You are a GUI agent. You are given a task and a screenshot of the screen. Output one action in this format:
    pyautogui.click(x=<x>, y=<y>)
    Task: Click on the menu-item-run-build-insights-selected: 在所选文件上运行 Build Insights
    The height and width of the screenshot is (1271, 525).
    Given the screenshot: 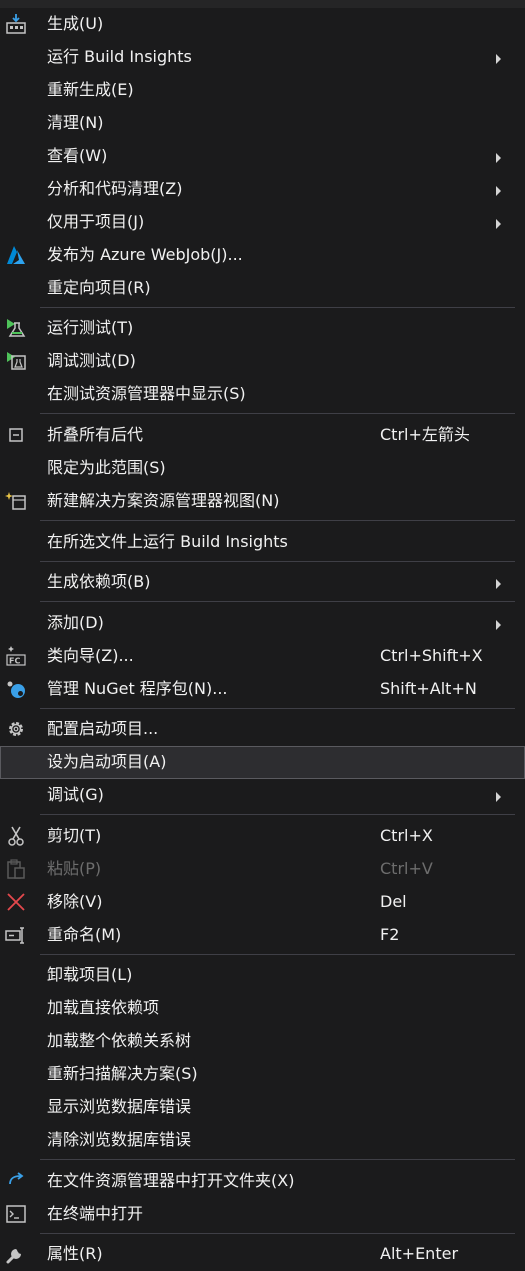 What is the action you would take?
    pyautogui.click(x=262, y=542)
    